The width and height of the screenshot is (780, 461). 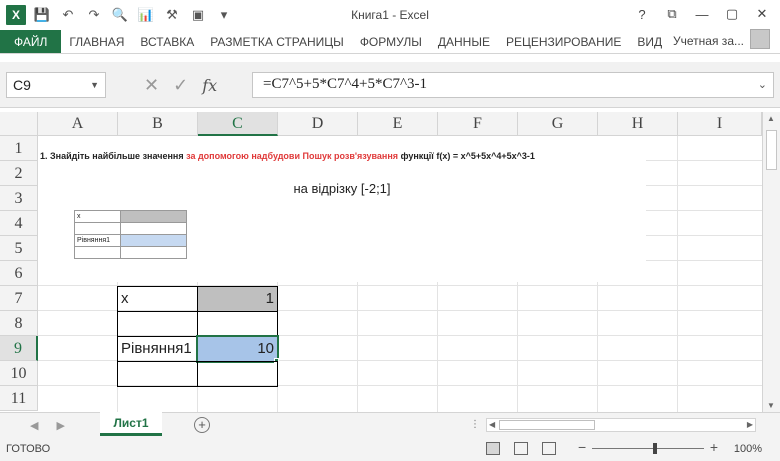 What do you see at coordinates (720, 124) in the screenshot?
I see `column-header-i: I` at bounding box center [720, 124].